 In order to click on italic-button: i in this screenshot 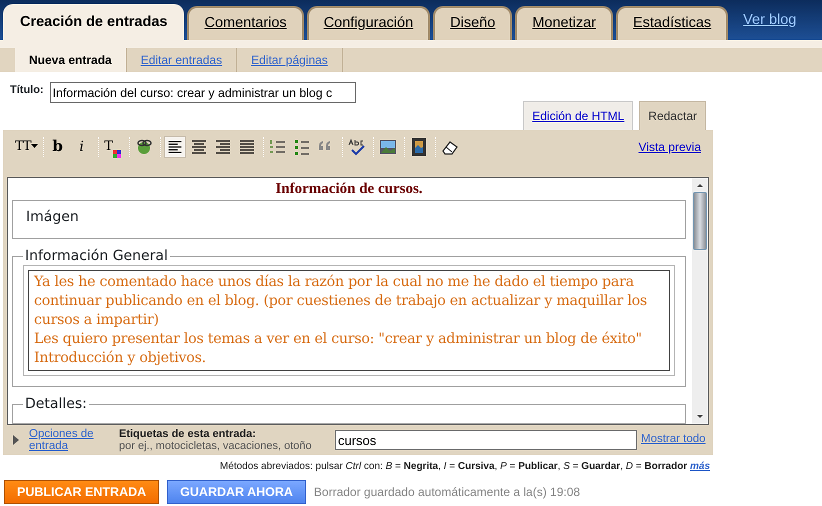, I will do `click(81, 147)`.